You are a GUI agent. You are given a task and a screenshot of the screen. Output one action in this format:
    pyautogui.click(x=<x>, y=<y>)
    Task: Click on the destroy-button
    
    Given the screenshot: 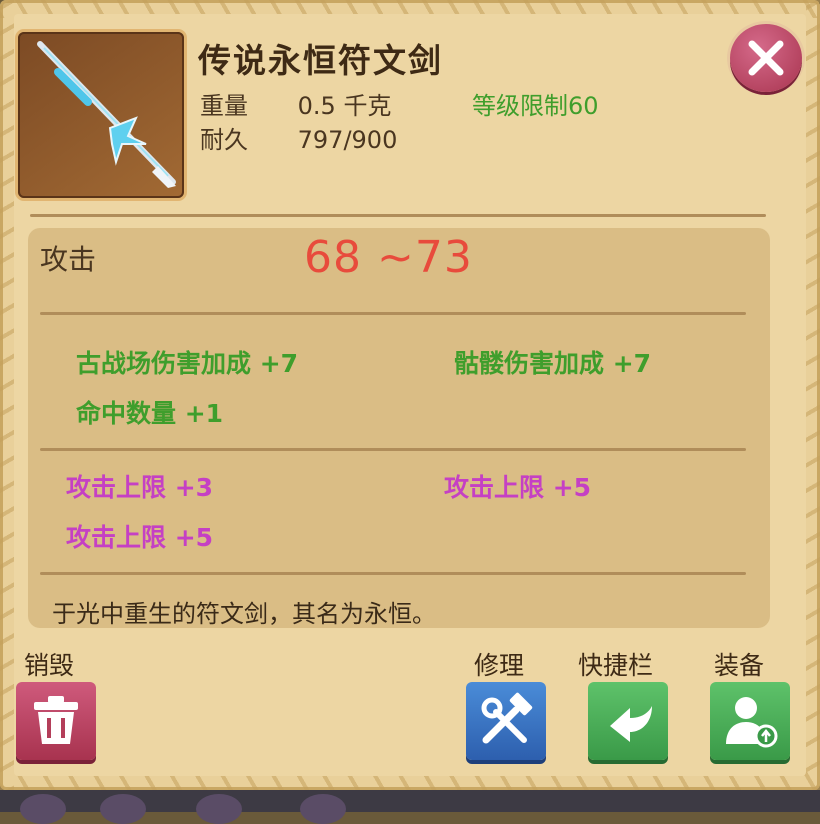 What is the action you would take?
    pyautogui.click(x=56, y=721)
    